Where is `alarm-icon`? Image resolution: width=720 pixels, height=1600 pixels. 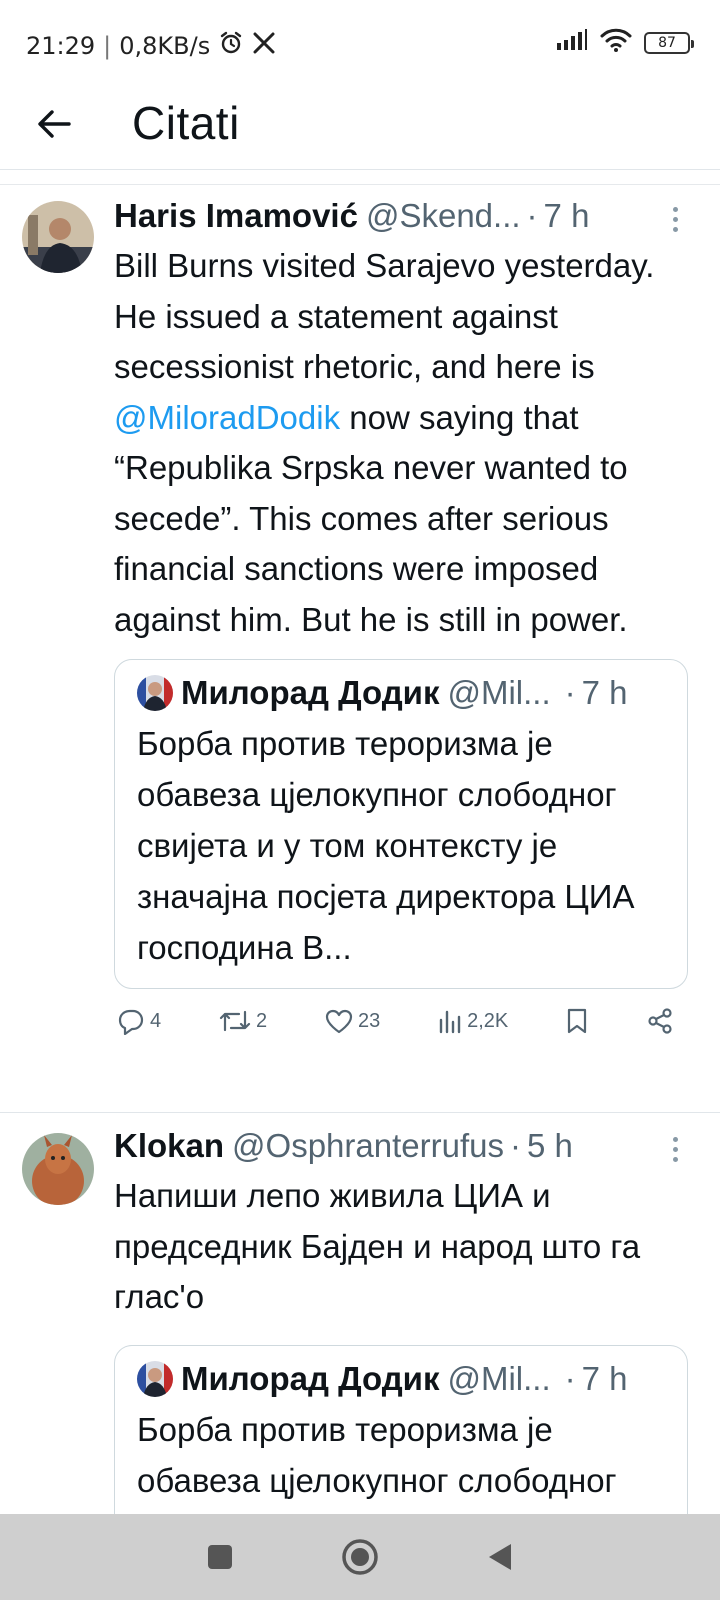 alarm-icon is located at coordinates (231, 46).